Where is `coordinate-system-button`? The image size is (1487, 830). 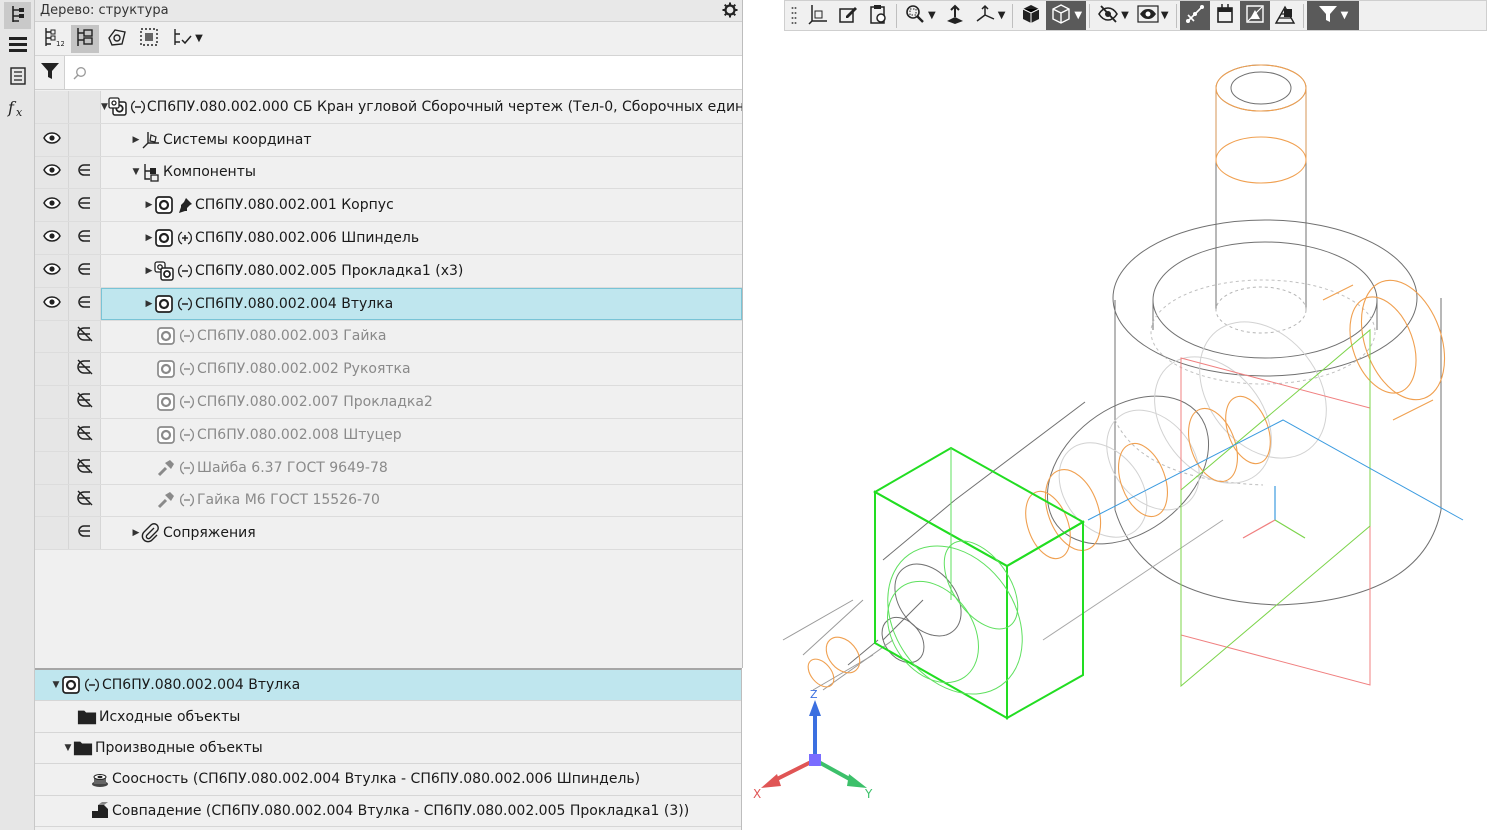
coordinate-system-button is located at coordinates (818, 15).